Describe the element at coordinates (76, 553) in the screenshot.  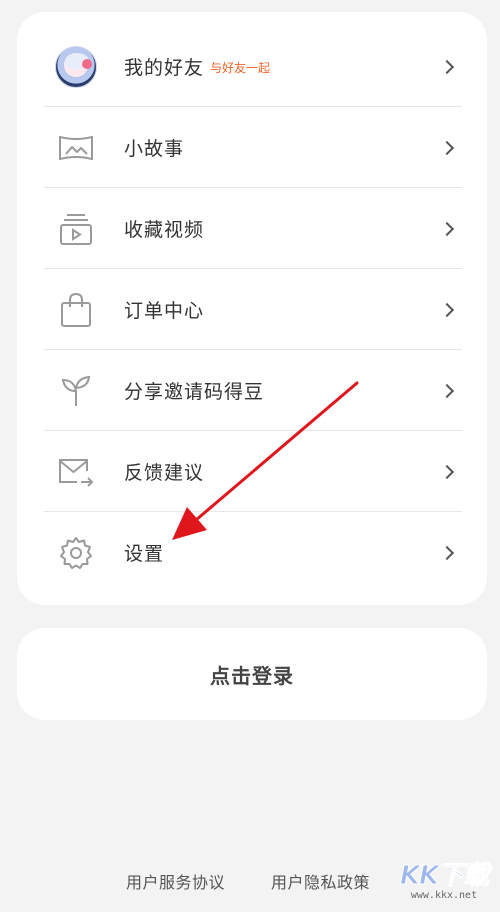
I see `gear-icon` at that location.